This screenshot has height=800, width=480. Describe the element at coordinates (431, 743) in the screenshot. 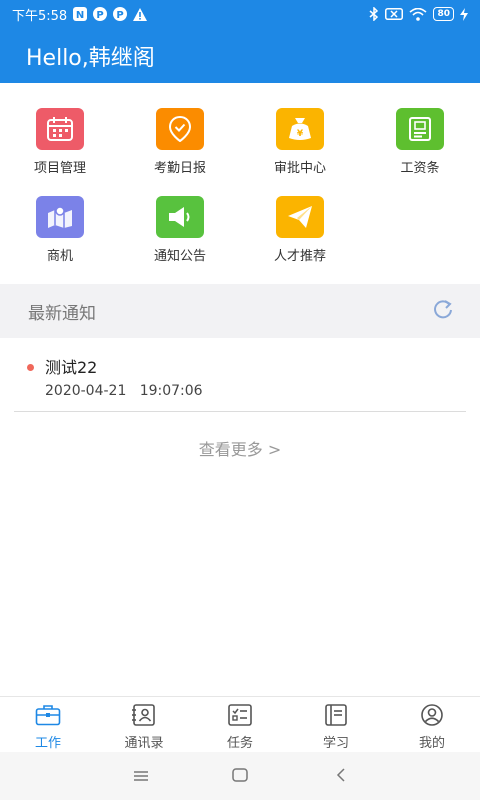

I see `tab-label: 我的` at that location.